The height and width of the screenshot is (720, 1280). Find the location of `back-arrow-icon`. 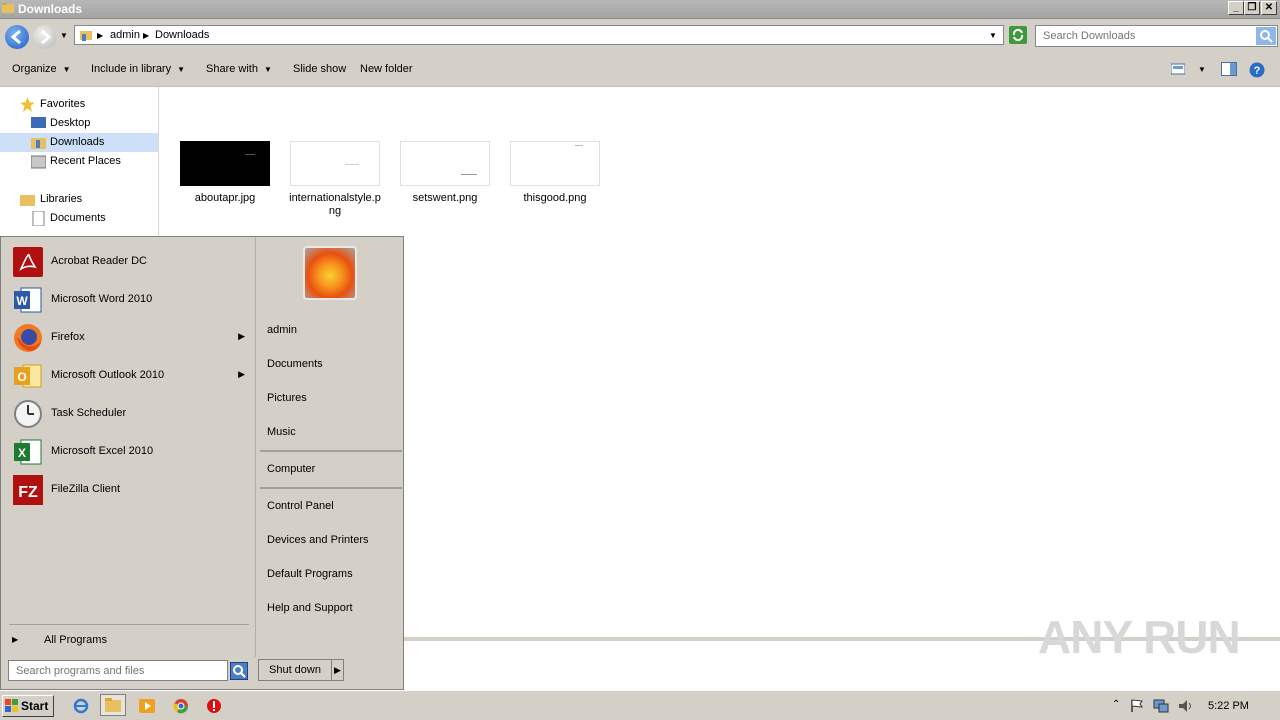

back-arrow-icon is located at coordinates (15, 37).